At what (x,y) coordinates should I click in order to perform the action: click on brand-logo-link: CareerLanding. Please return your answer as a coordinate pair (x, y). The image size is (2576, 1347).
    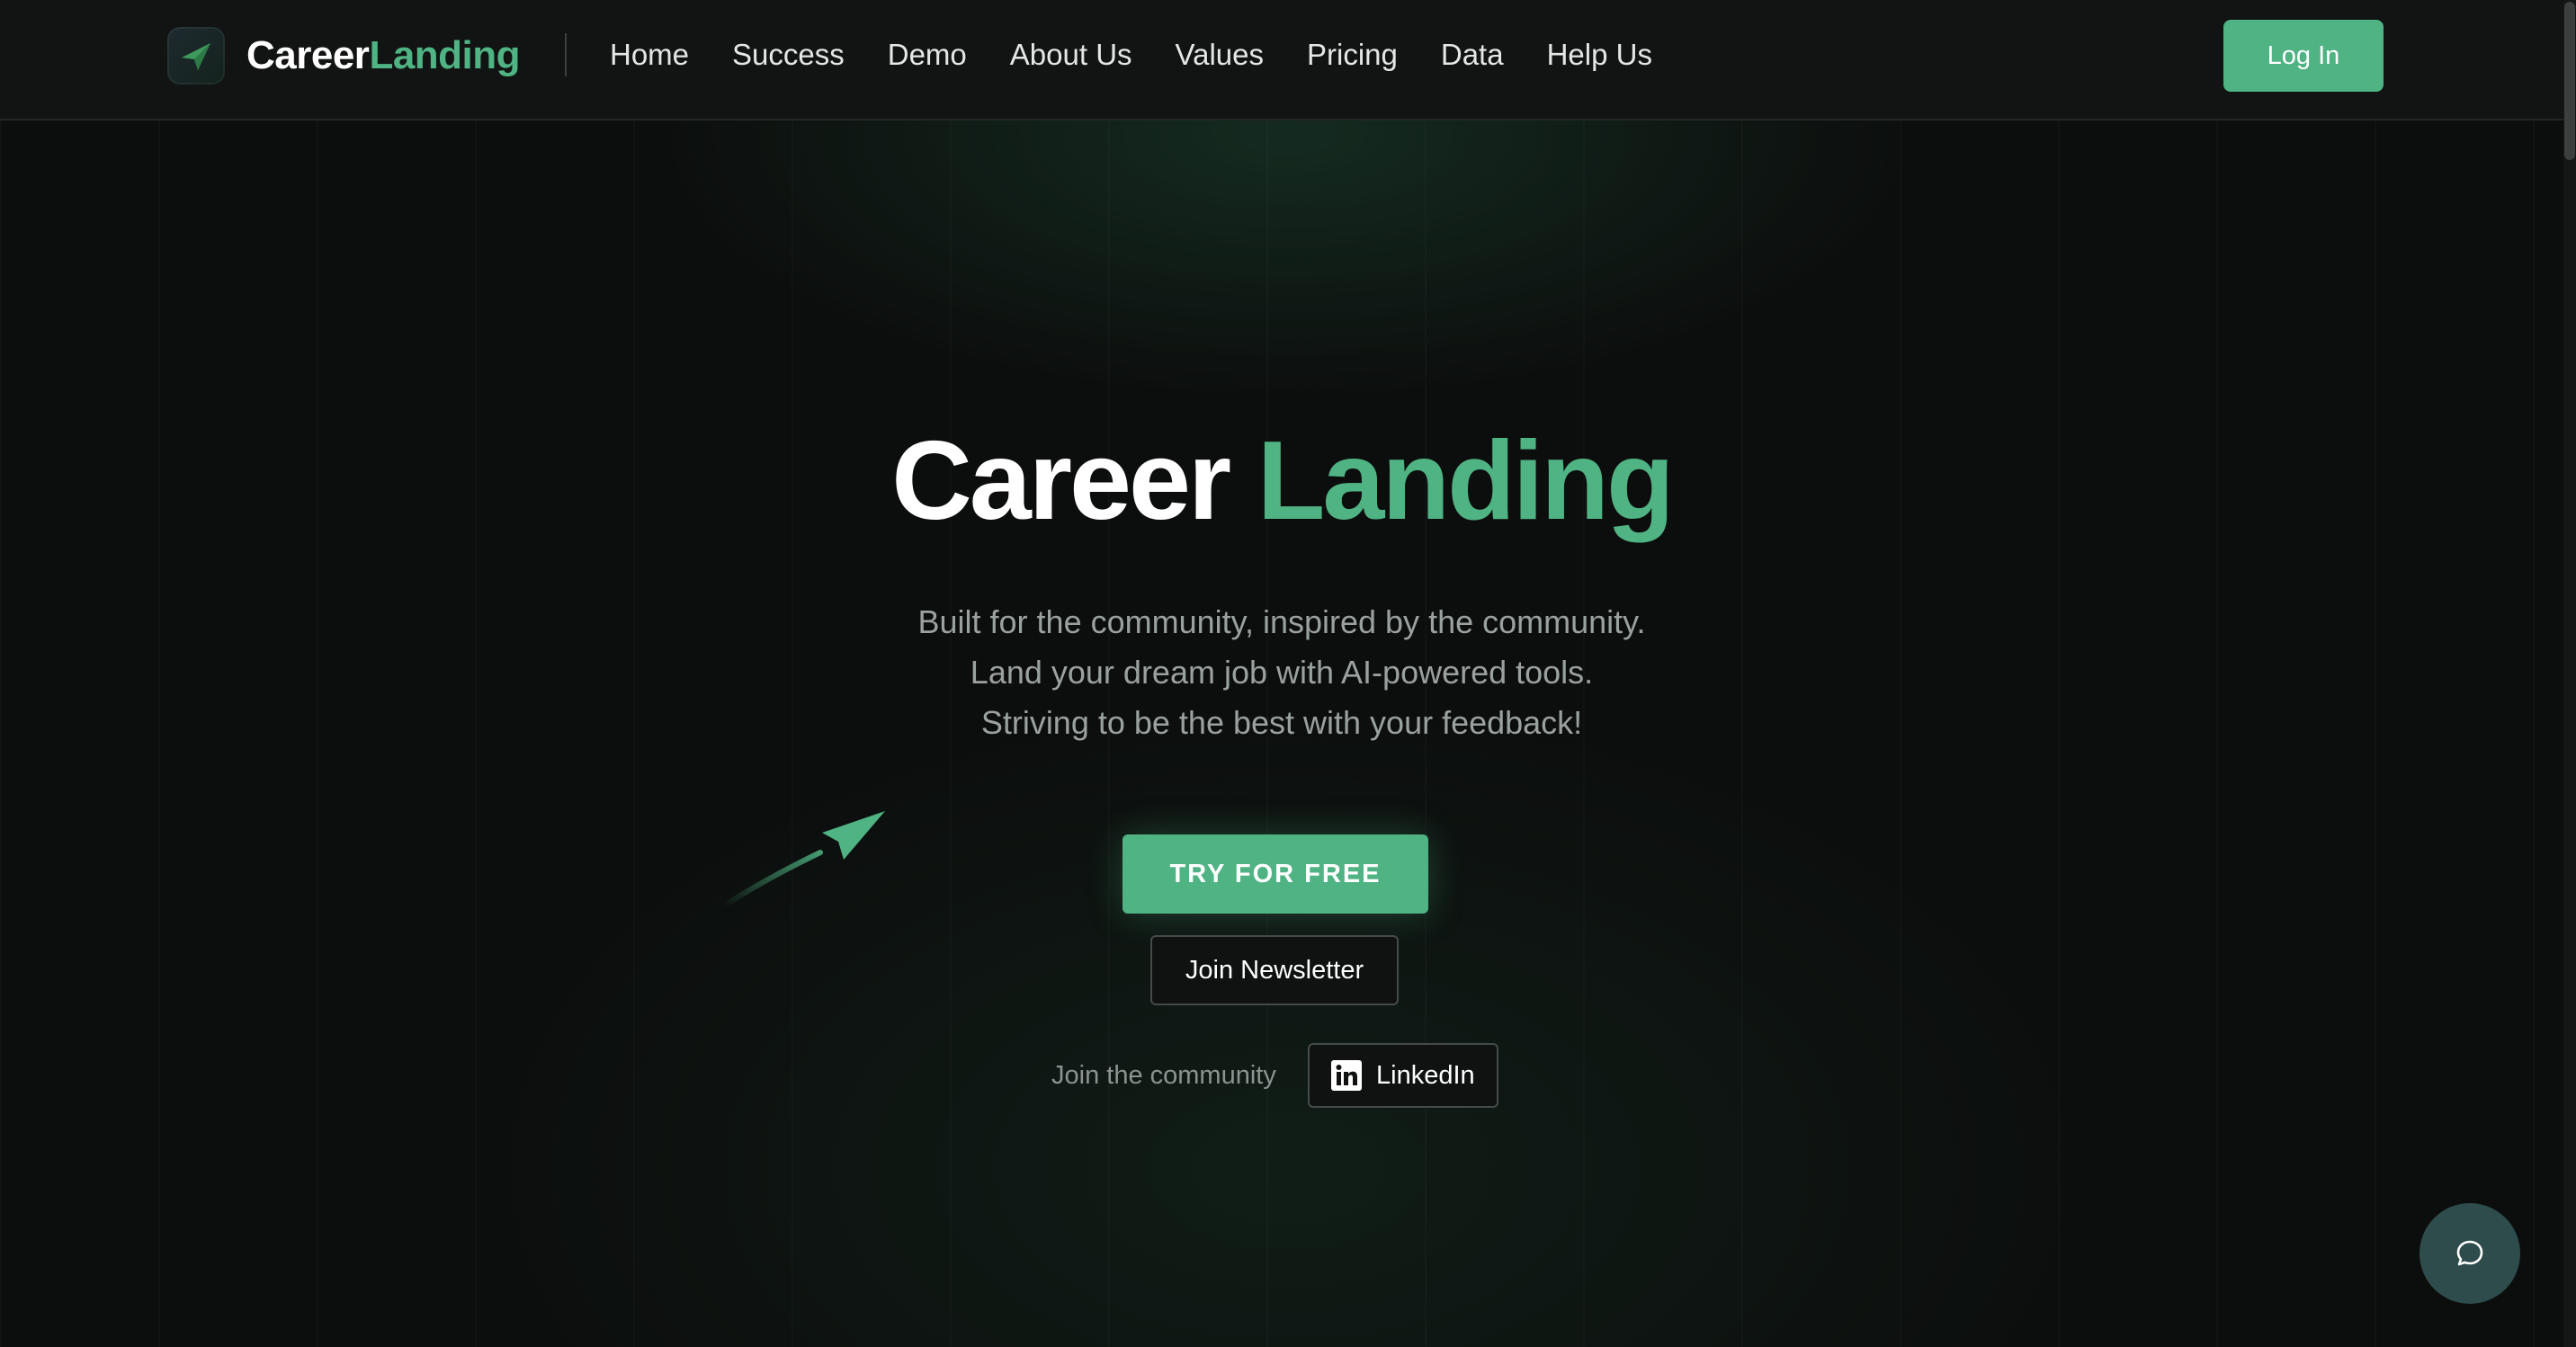
    Looking at the image, I should click on (344, 56).